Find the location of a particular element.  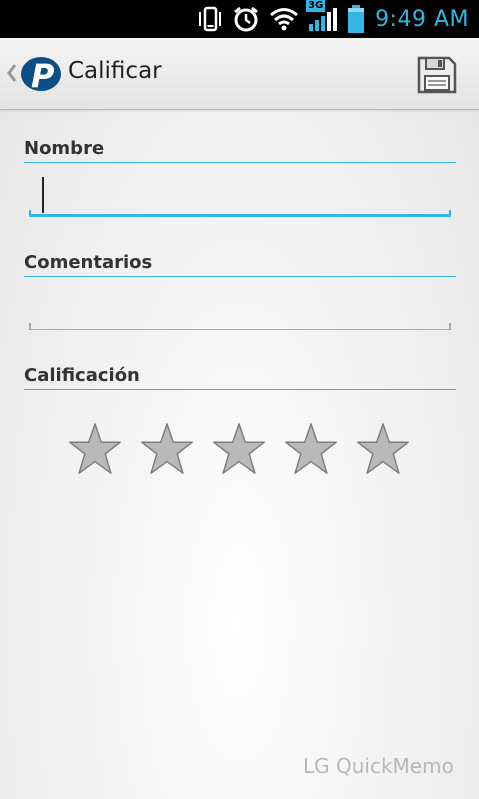

comments-section-divider is located at coordinates (240, 276).